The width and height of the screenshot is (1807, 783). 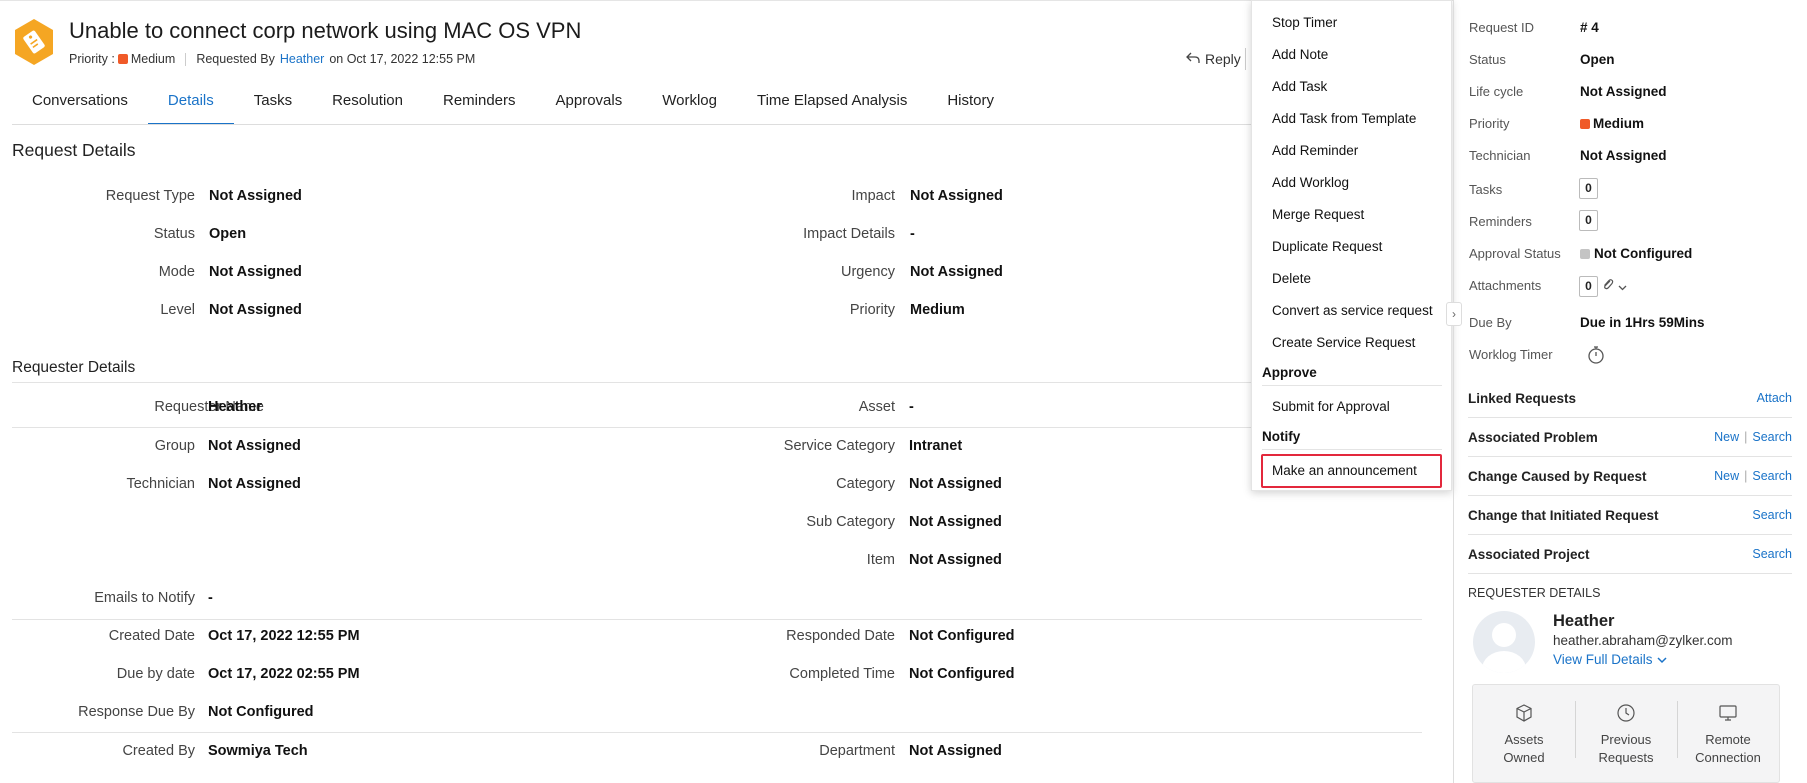 What do you see at coordinates (210, 598) in the screenshot?
I see `emails-to-notify-value: -` at bounding box center [210, 598].